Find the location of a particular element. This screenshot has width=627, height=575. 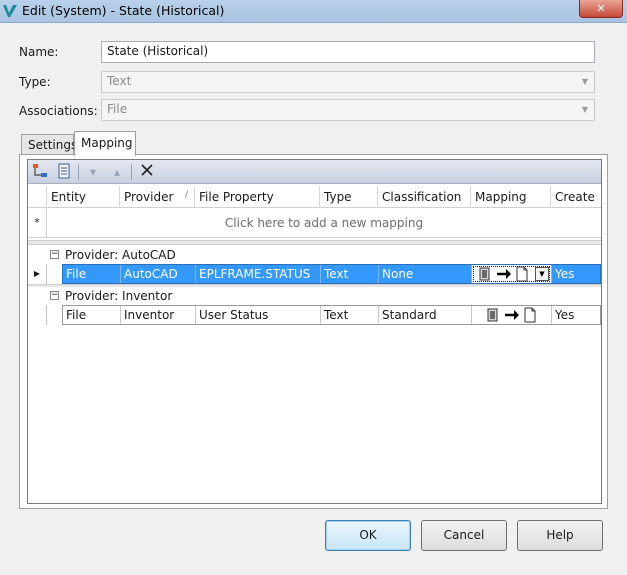

help-button: Help is located at coordinates (560, 535).